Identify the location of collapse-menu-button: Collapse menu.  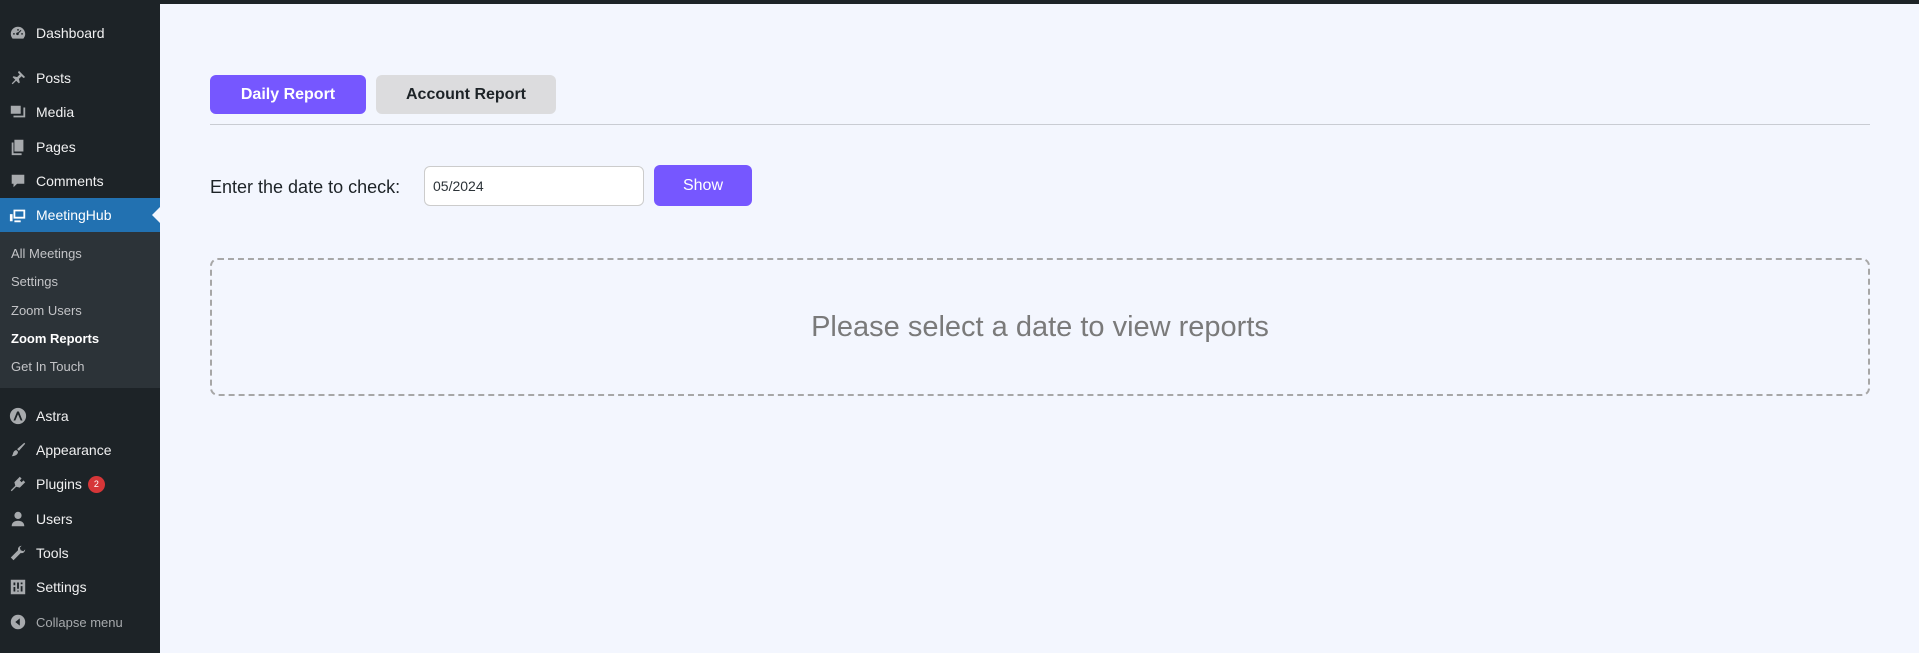
(80, 622).